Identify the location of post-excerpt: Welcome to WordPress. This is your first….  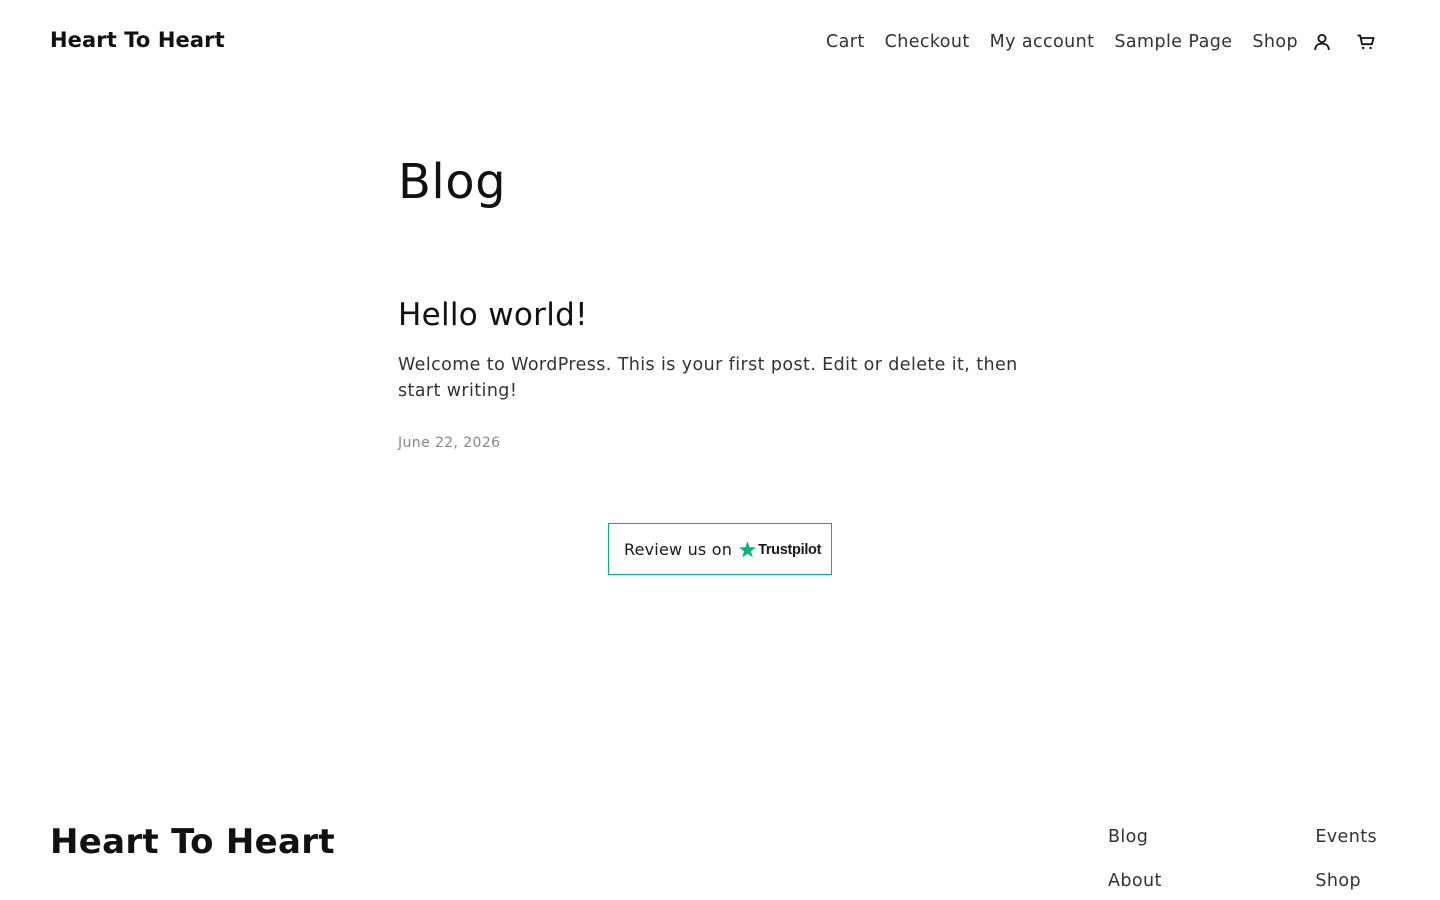
(708, 378).